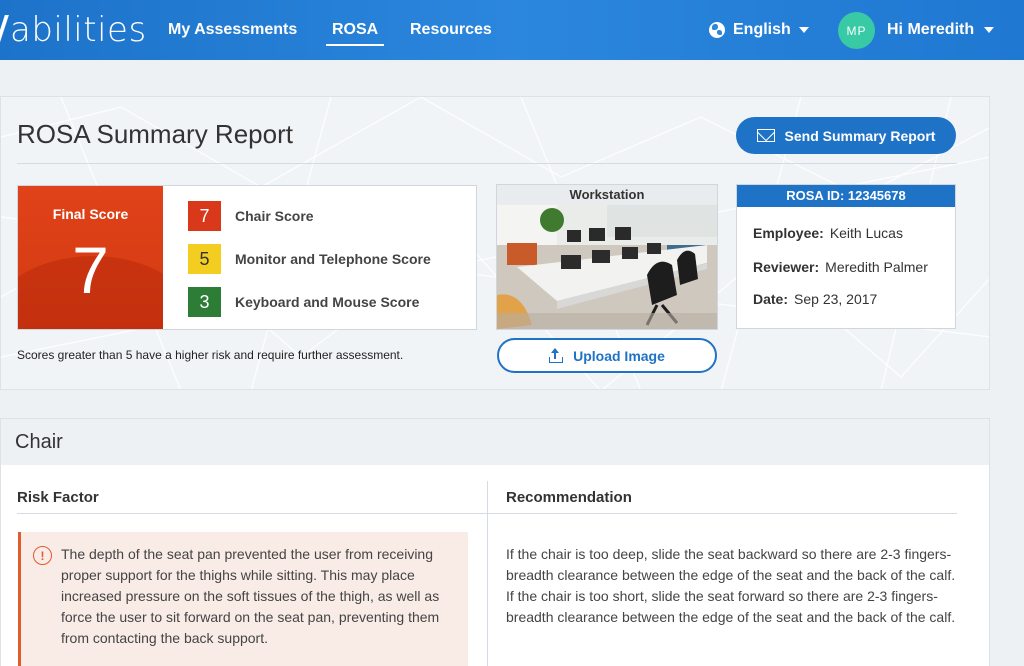 Image resolution: width=1024 pixels, height=666 pixels. I want to click on language-selector: English, so click(759, 30).